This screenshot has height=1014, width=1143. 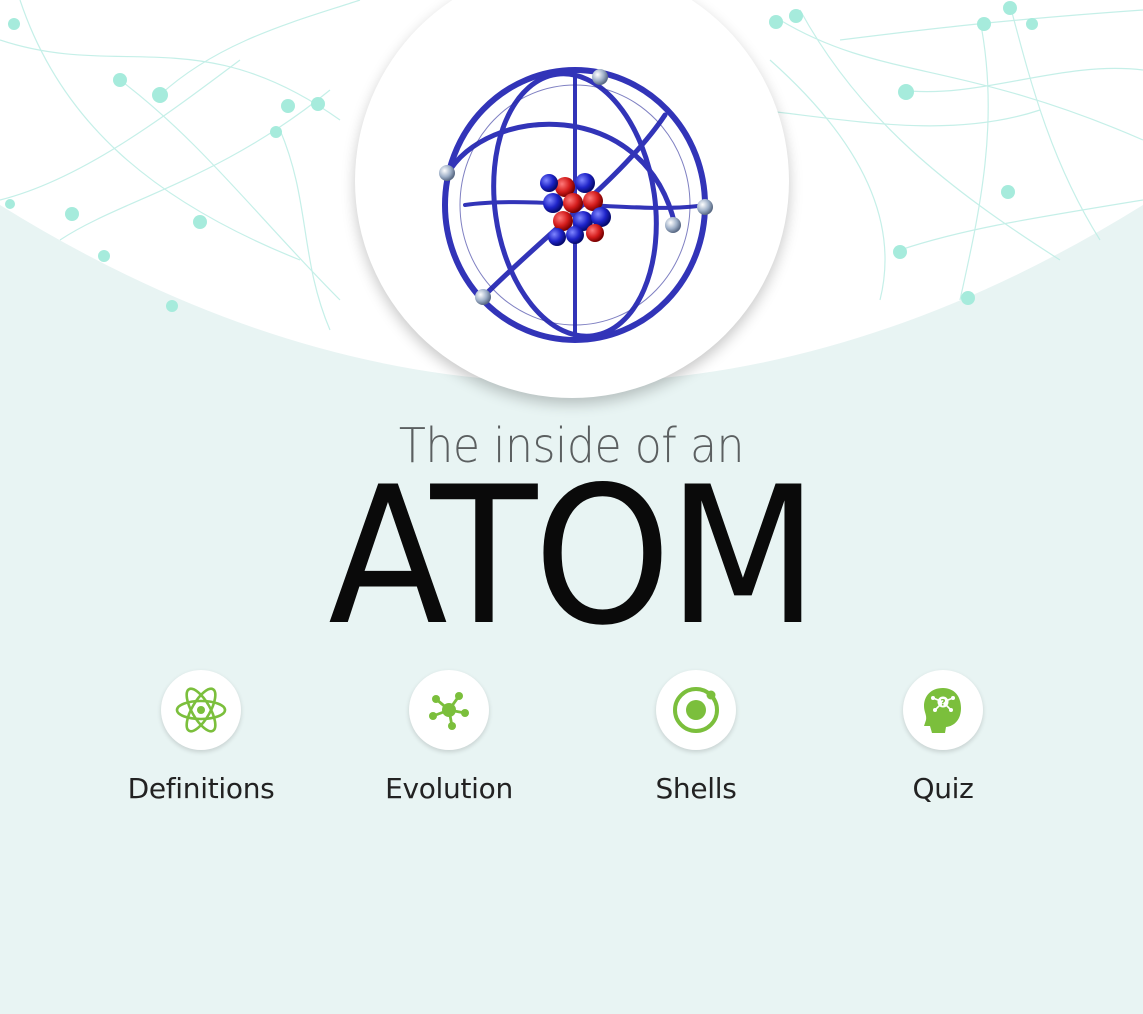 What do you see at coordinates (576, 205) in the screenshot?
I see `atom-model-icon` at bounding box center [576, 205].